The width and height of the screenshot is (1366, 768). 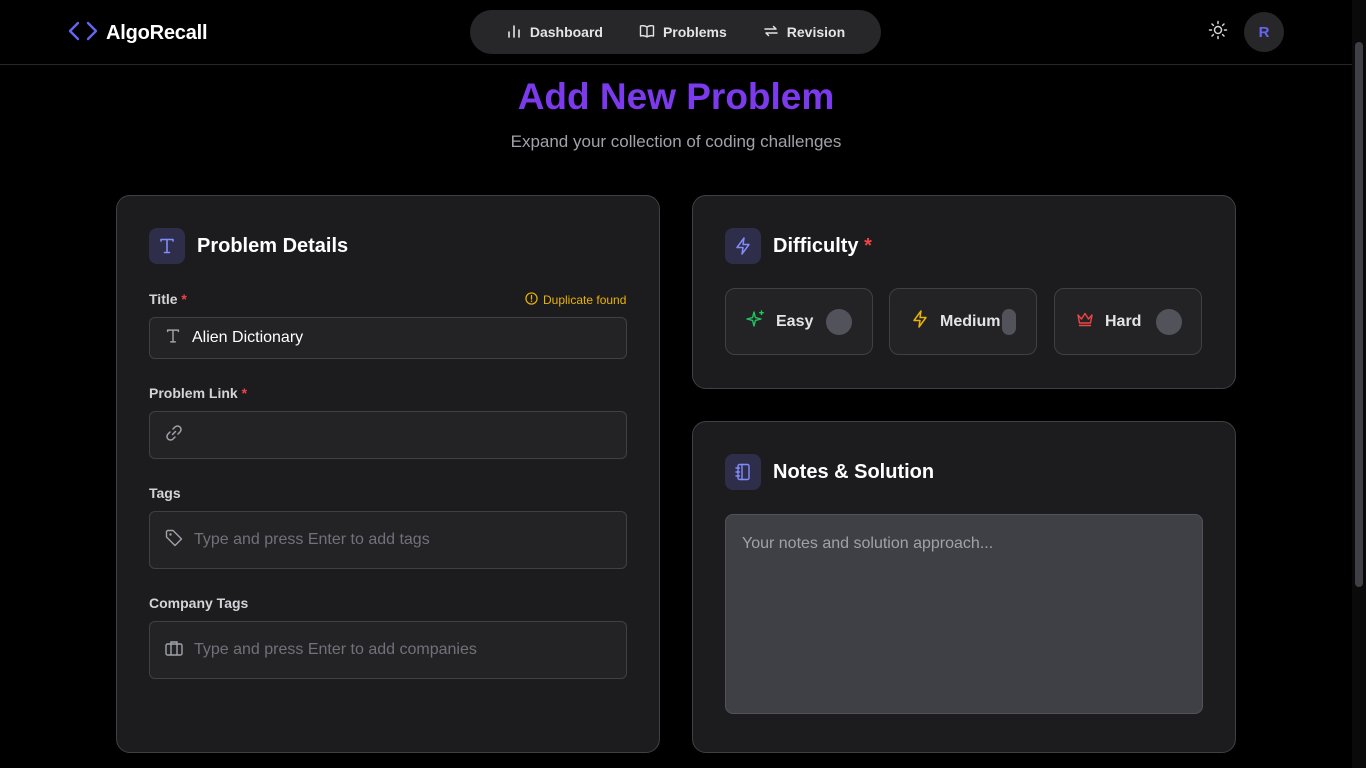 I want to click on code-brackets-icon, so click(x=83, y=33).